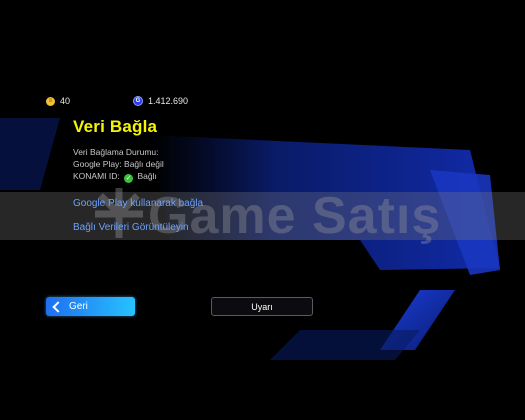  Describe the element at coordinates (50, 101) in the screenshot. I see `coin-icon: ≡` at that location.